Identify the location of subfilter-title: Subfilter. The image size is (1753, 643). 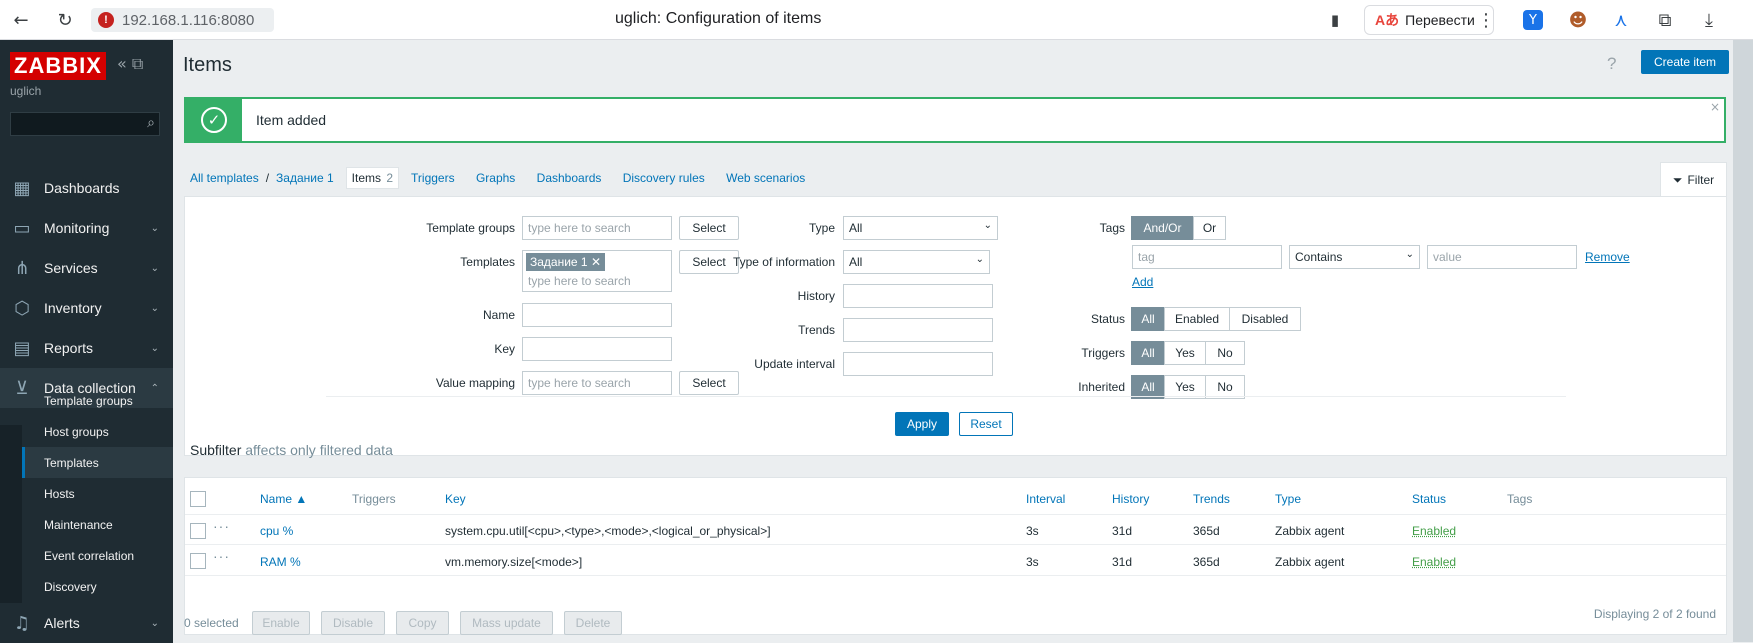
(216, 450).